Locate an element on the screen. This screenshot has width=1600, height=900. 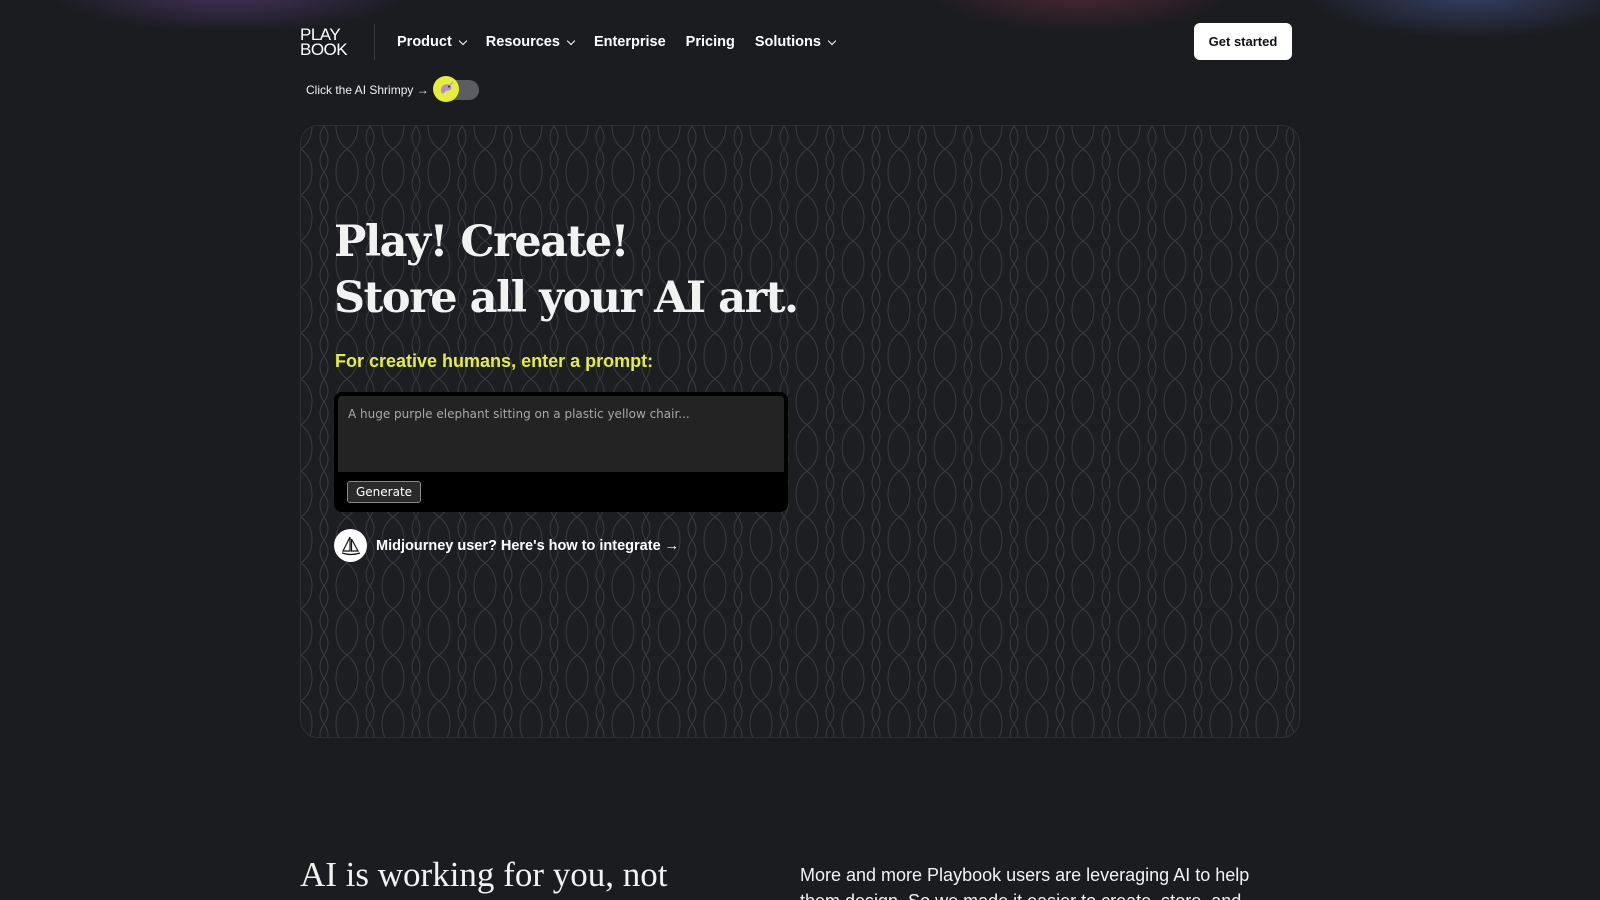
nav-item-product: Product is located at coordinates (432, 42).